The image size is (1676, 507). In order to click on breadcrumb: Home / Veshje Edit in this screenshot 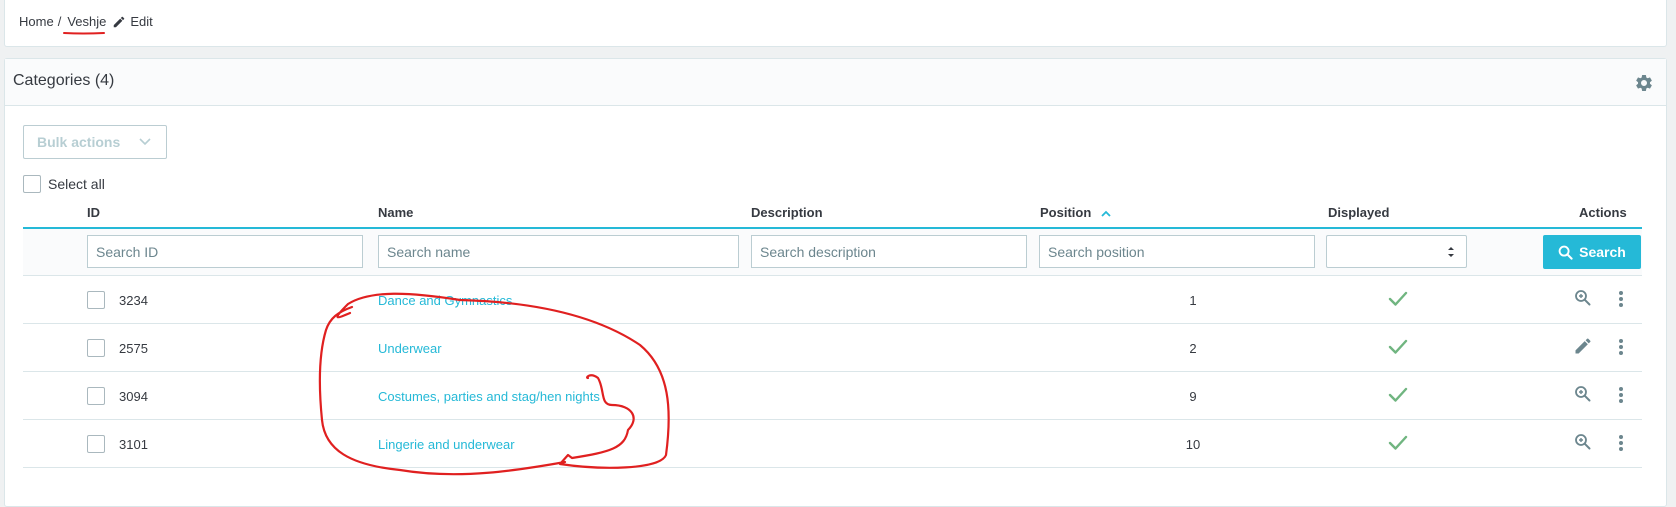, I will do `click(86, 24)`.